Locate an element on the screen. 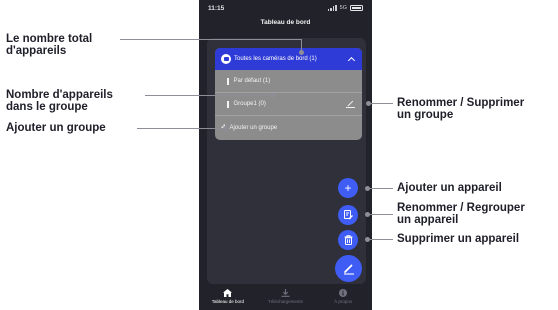  page-title: Tableau de bord is located at coordinates (285, 22).